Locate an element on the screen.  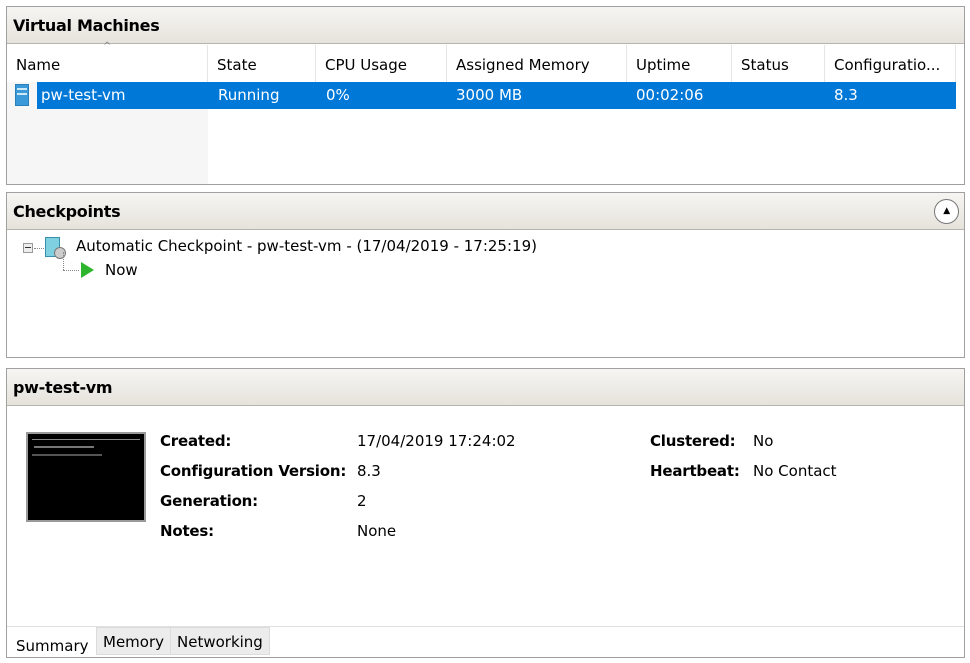
column-header-cpu: CPU Usage is located at coordinates (381, 63).